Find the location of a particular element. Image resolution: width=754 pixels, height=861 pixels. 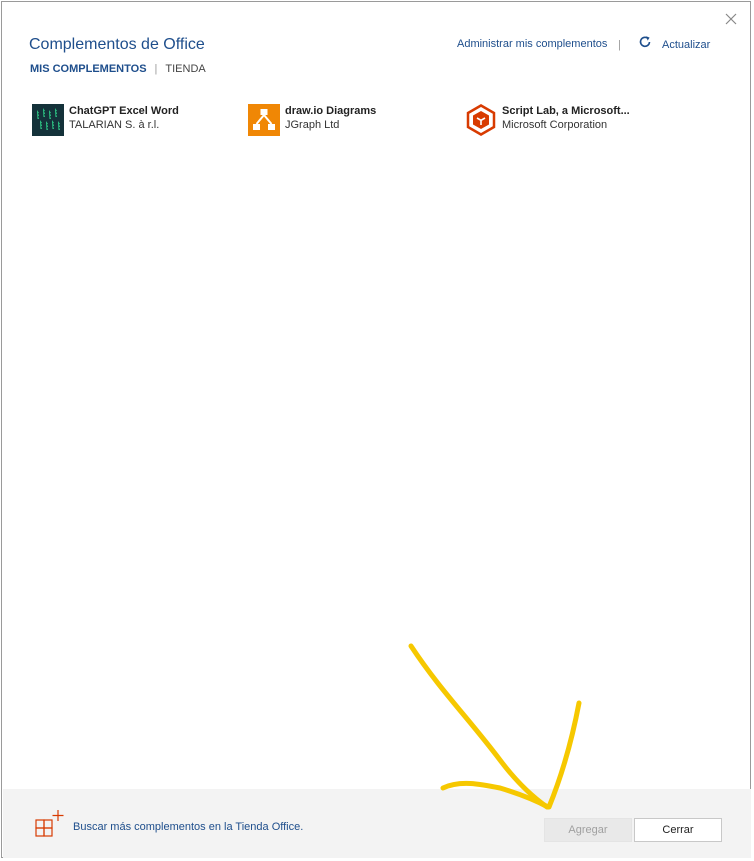

dialog-title: Complementos de Office is located at coordinates (117, 44).